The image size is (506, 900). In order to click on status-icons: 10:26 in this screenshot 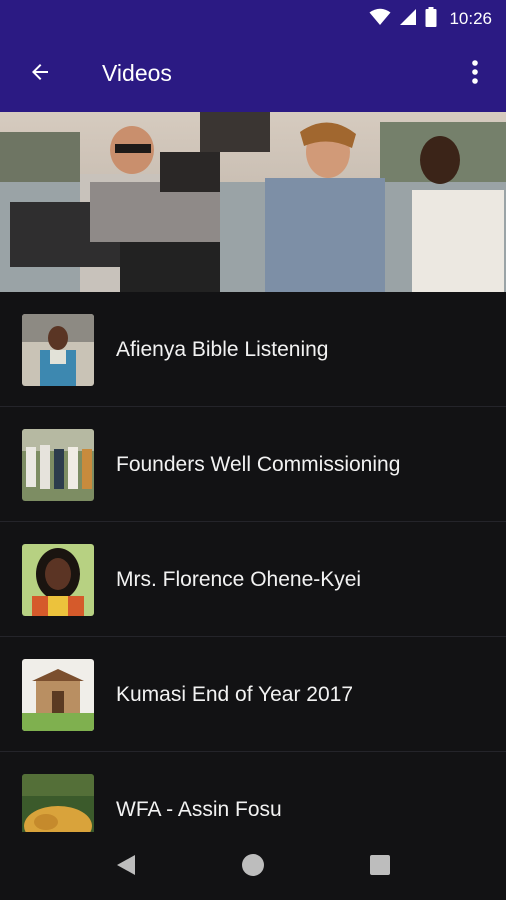, I will do `click(430, 19)`.